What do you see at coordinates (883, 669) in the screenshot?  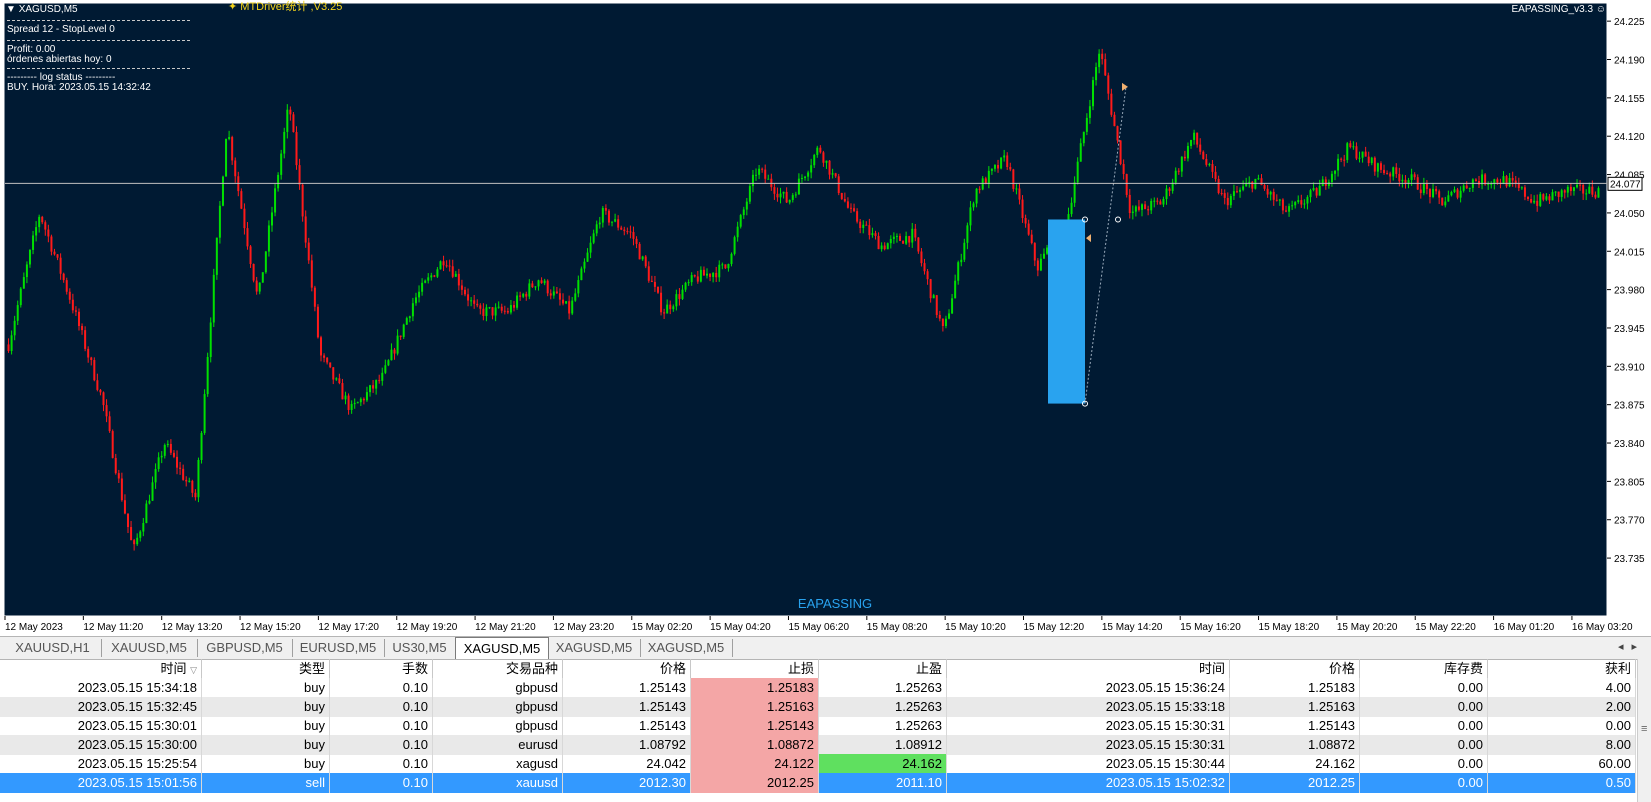 I see `column-header-takeprofit: 止盈` at bounding box center [883, 669].